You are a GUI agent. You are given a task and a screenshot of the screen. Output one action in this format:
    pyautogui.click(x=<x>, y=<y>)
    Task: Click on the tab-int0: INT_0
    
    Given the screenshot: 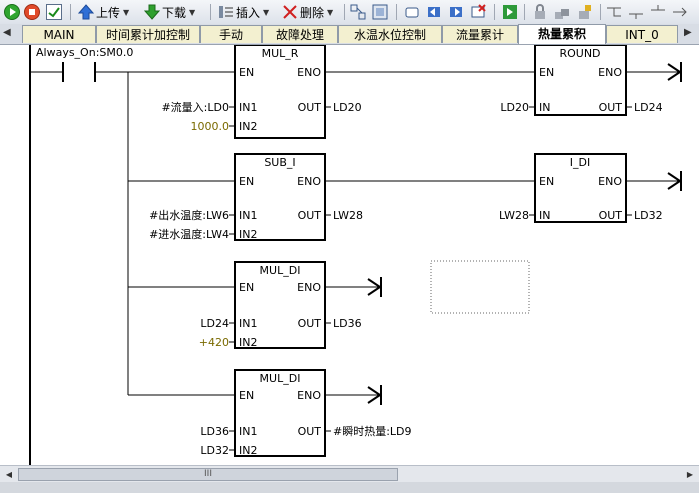 What is the action you would take?
    pyautogui.click(x=642, y=34)
    